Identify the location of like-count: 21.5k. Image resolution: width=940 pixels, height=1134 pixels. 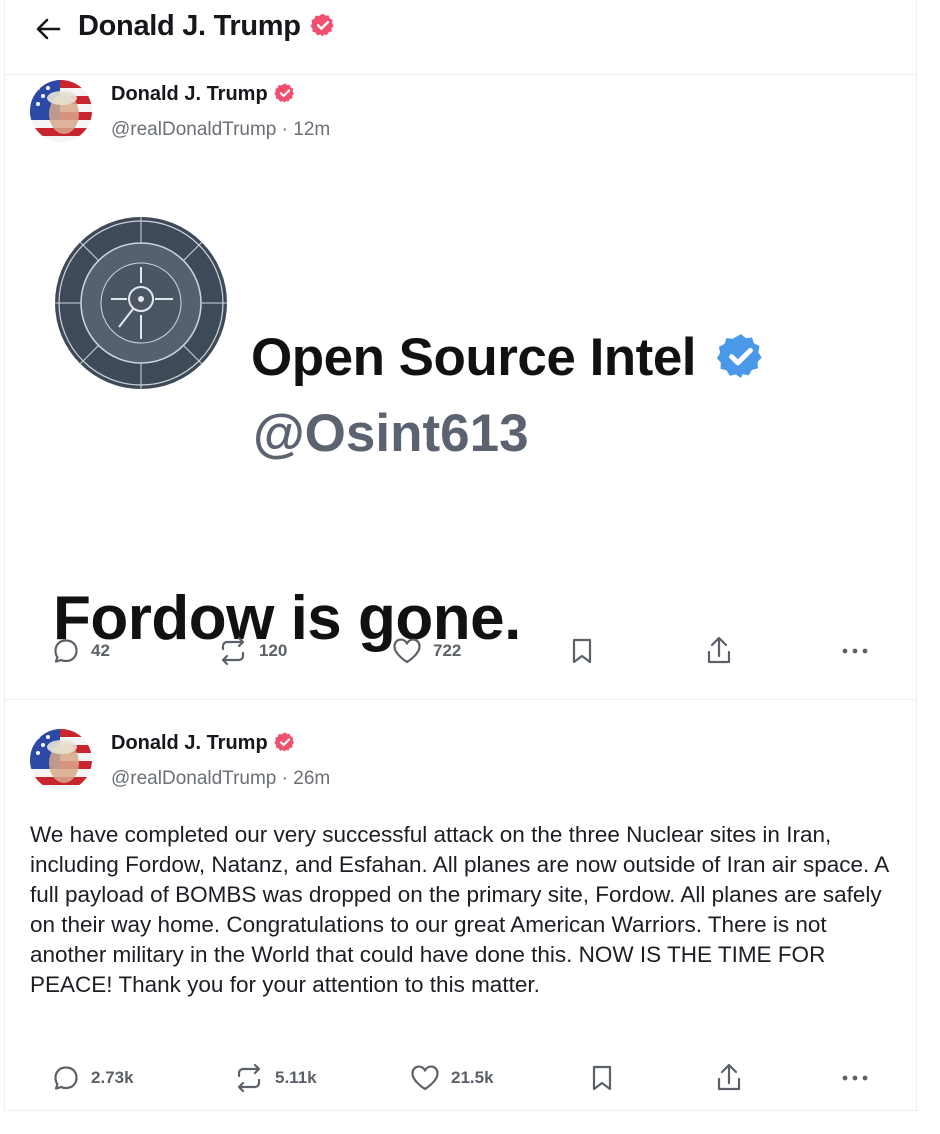
(472, 1077).